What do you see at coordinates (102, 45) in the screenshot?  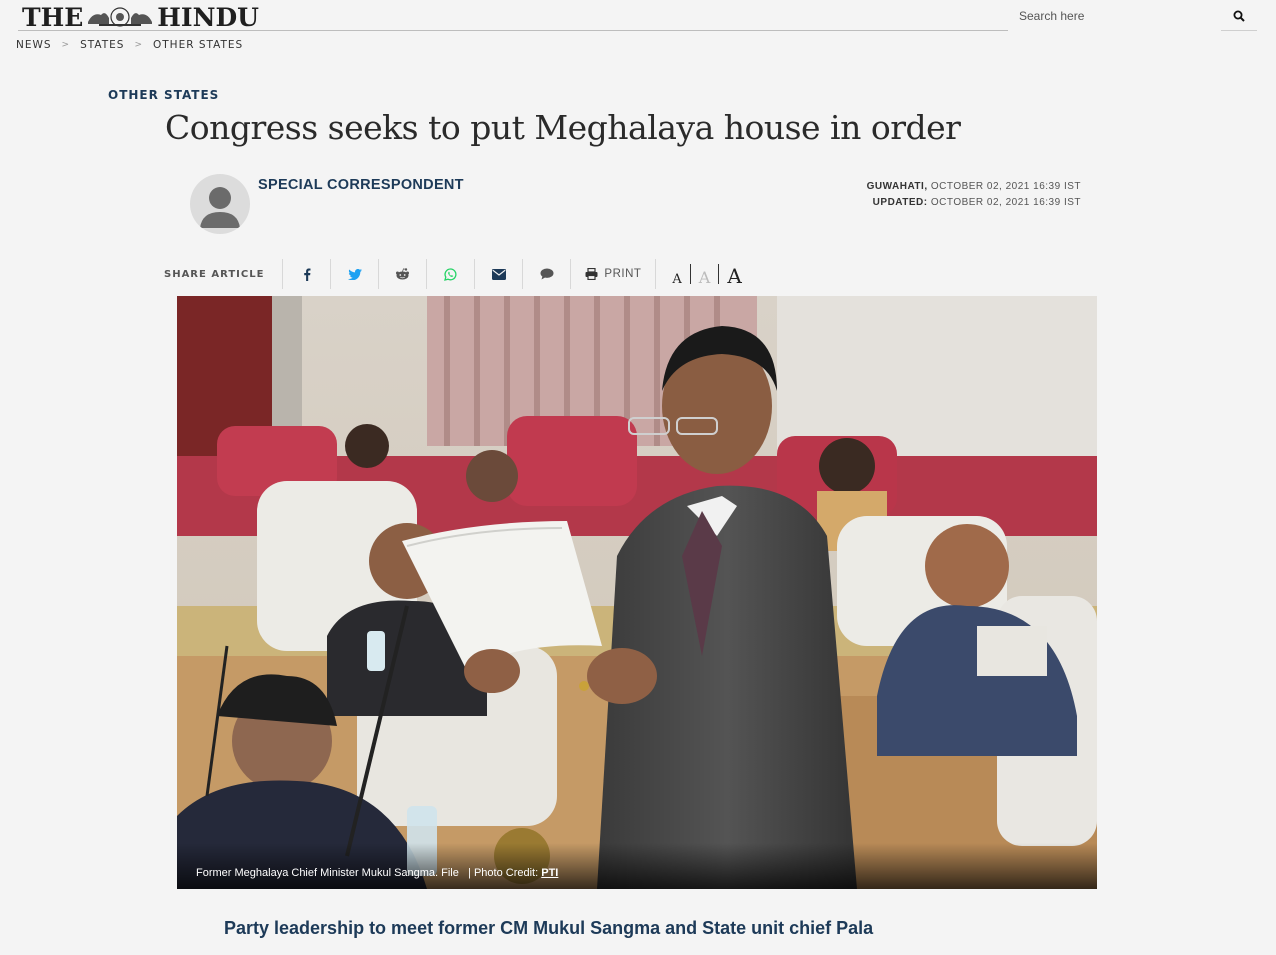 I see `breadcrumb-states: STATES` at bounding box center [102, 45].